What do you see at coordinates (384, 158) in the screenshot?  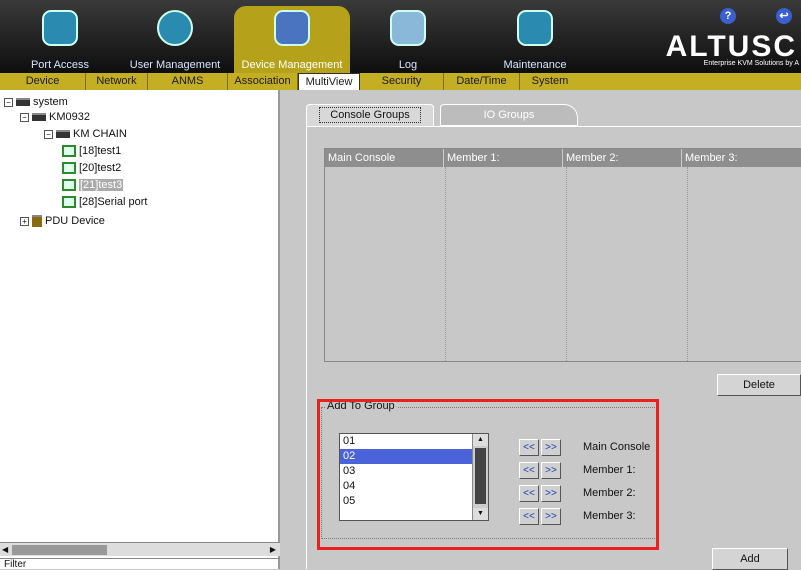 I see `column-header: Main Console` at bounding box center [384, 158].